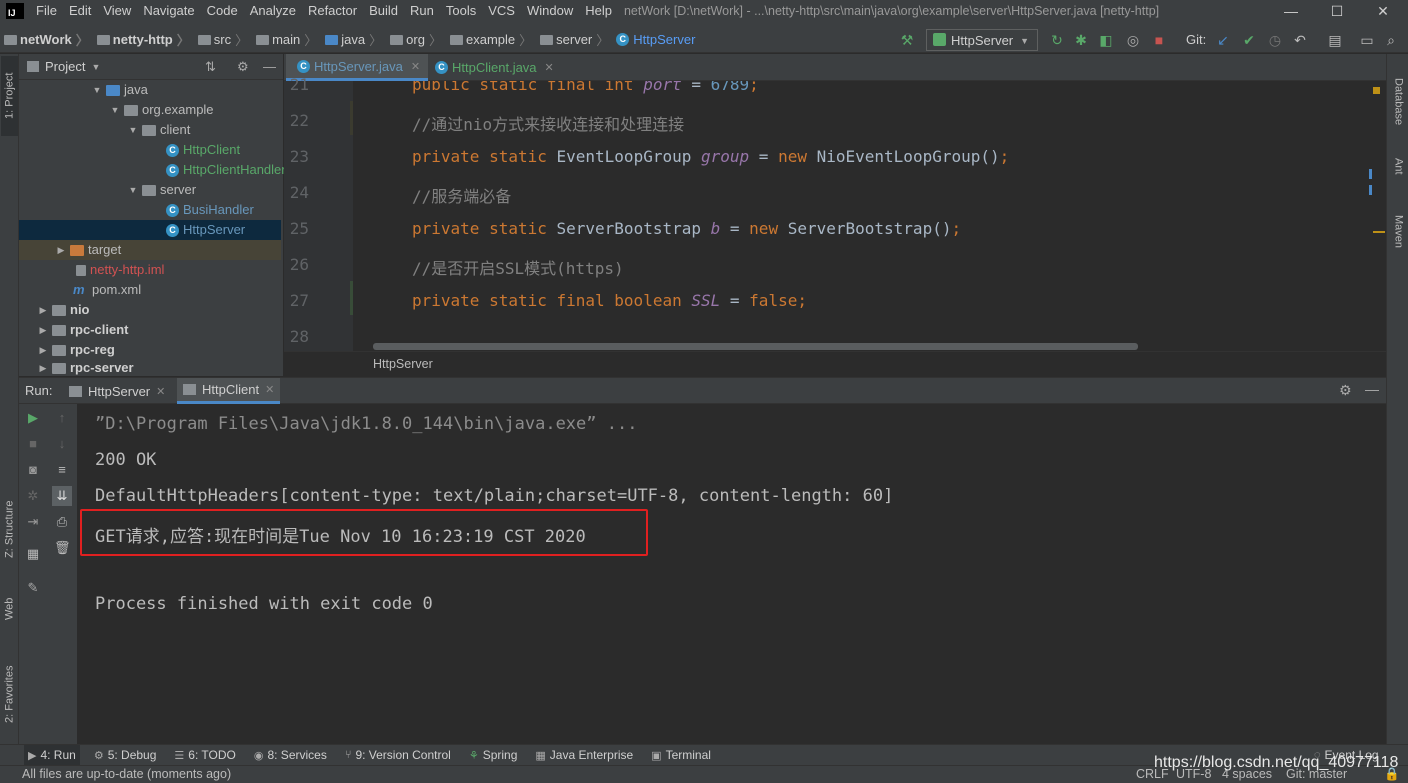 The image size is (1408, 783). What do you see at coordinates (62, 548) in the screenshot?
I see `trash-icon: 🗑` at bounding box center [62, 548].